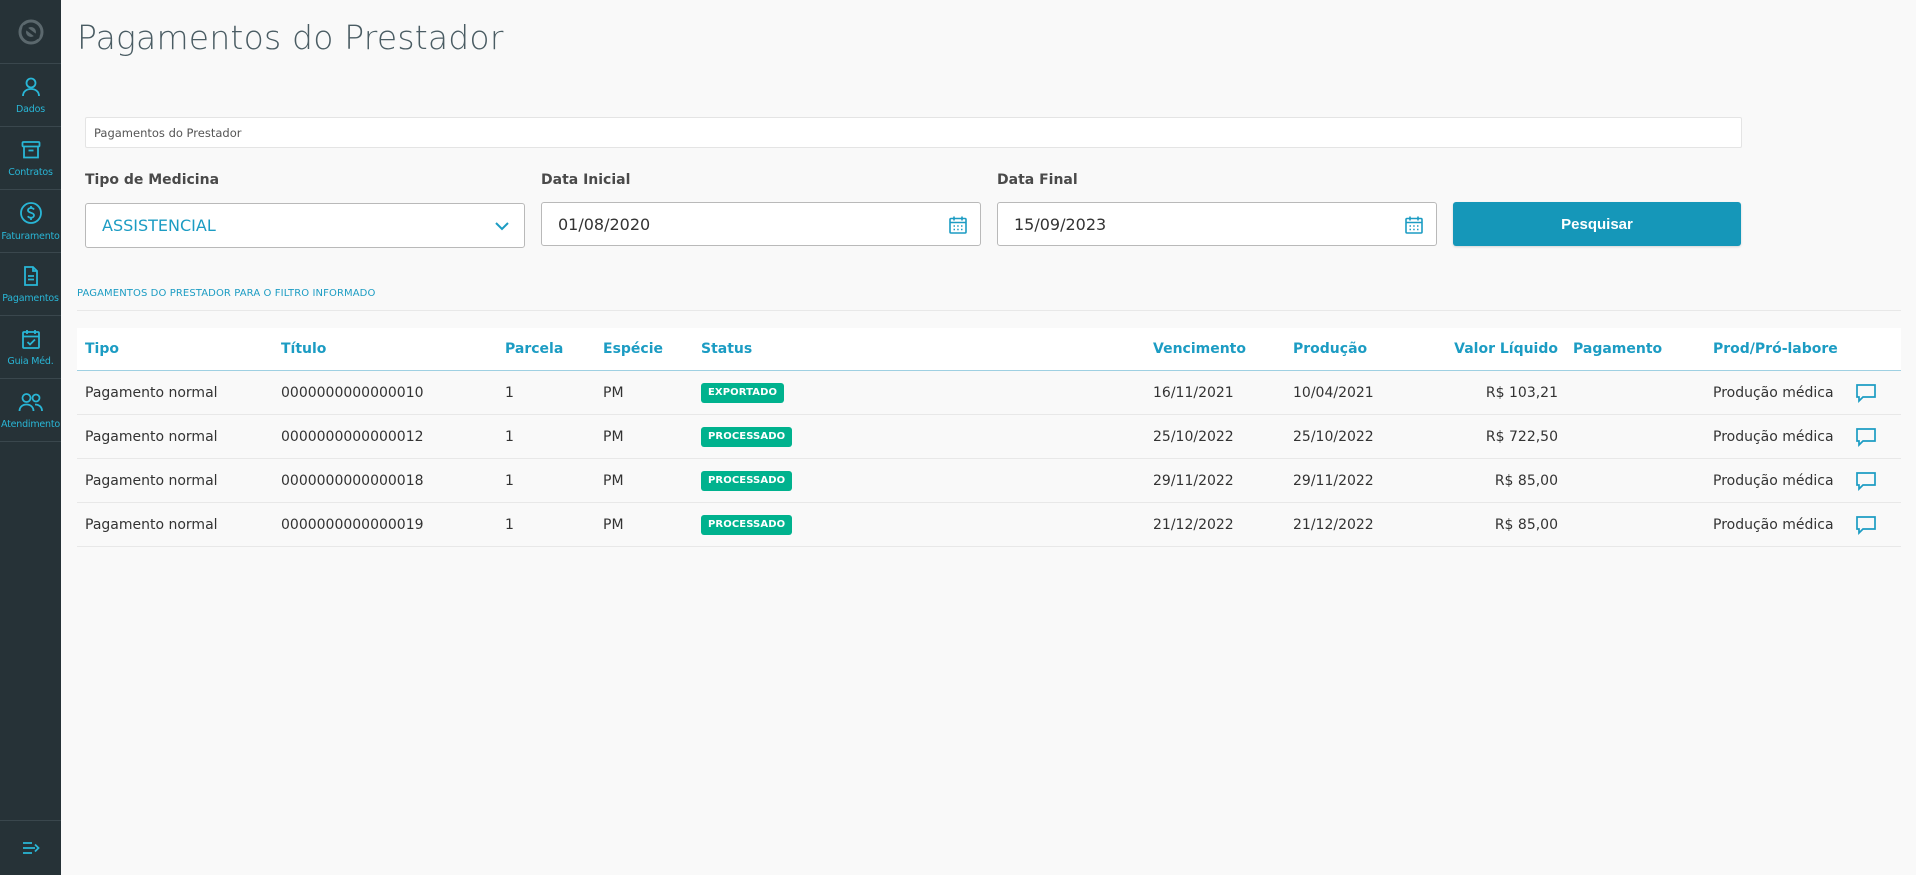  Describe the element at coordinates (1506, 349) in the screenshot. I see `column-header-valor-liquido: Valor Líquido` at that location.